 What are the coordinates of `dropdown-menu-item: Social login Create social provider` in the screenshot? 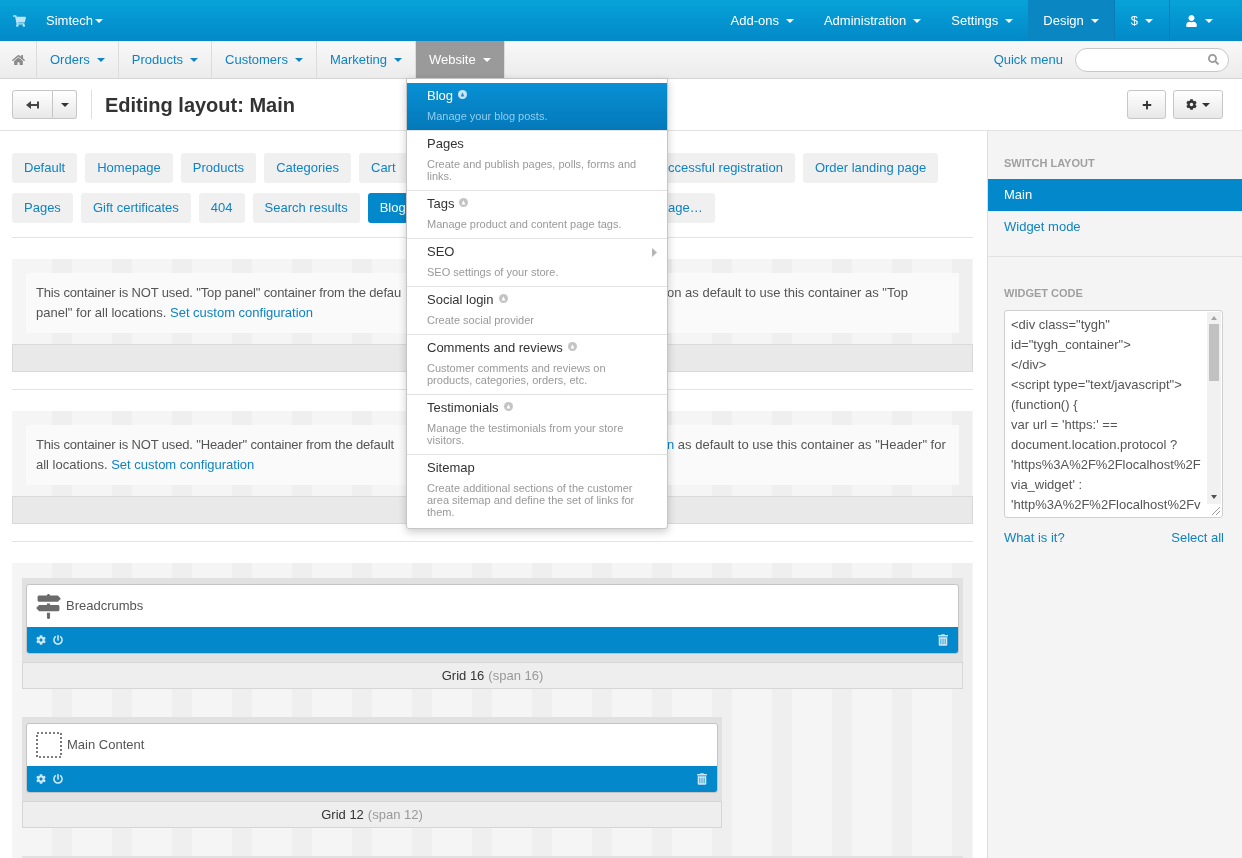 It's located at (537, 310).